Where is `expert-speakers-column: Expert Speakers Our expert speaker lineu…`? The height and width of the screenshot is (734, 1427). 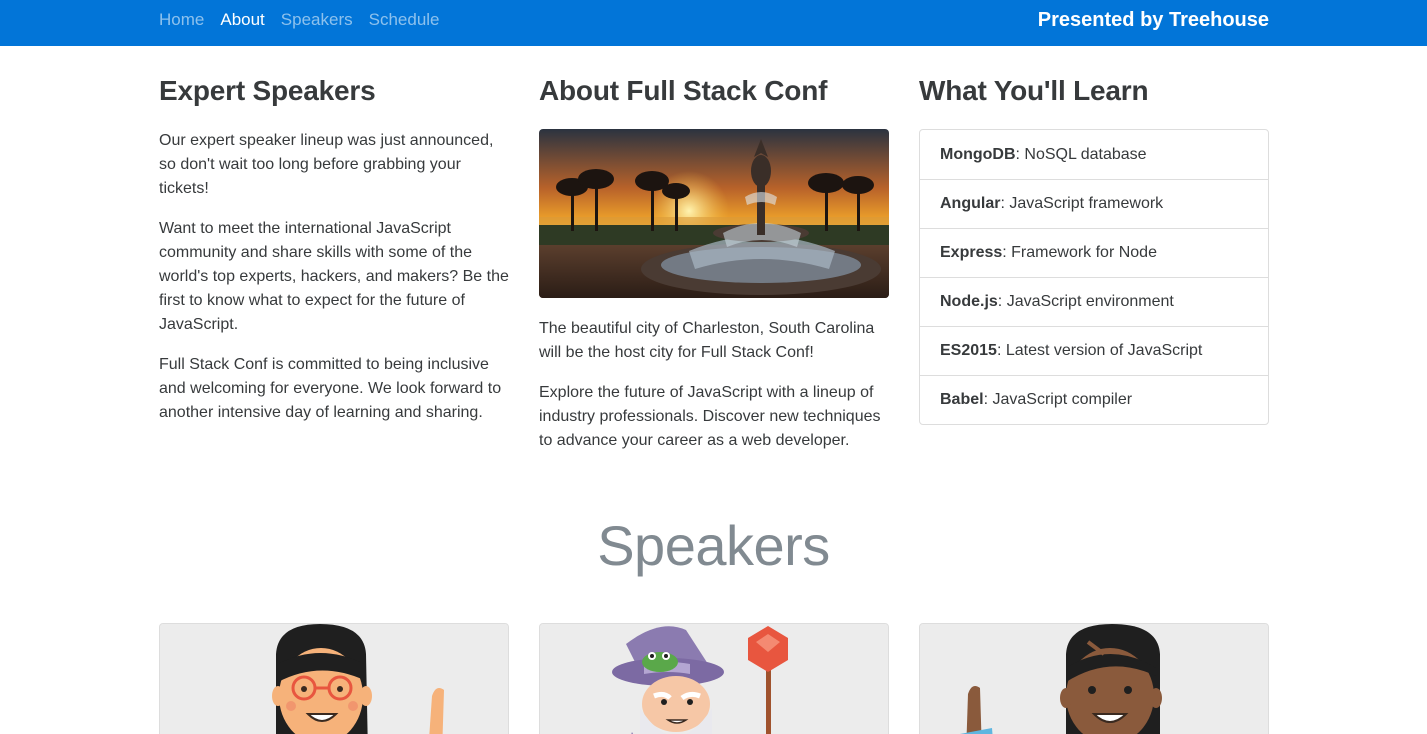 expert-speakers-column: Expert Speakers Our expert speaker lineu… is located at coordinates (334, 256).